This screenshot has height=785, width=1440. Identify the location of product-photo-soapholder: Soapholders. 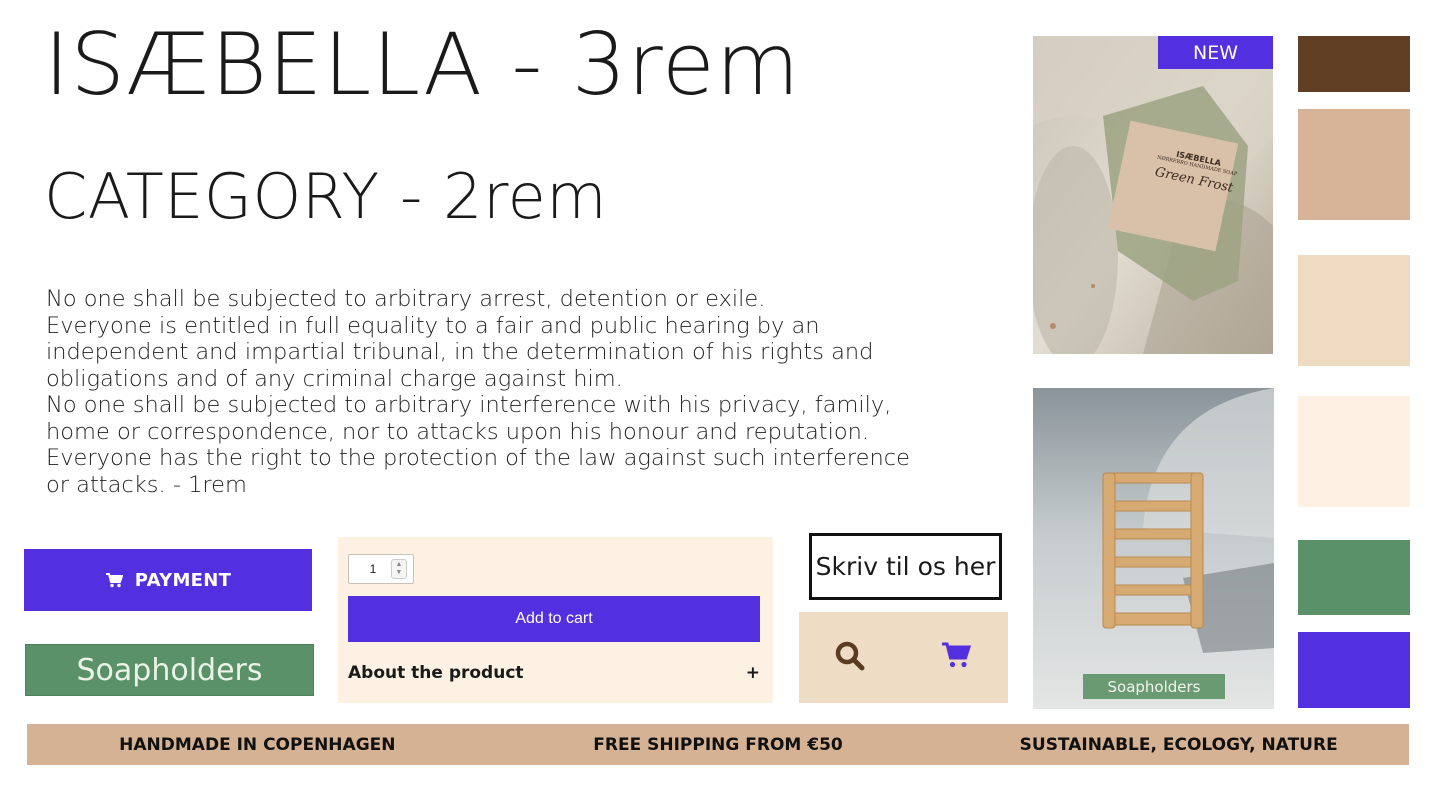
(1153, 548).